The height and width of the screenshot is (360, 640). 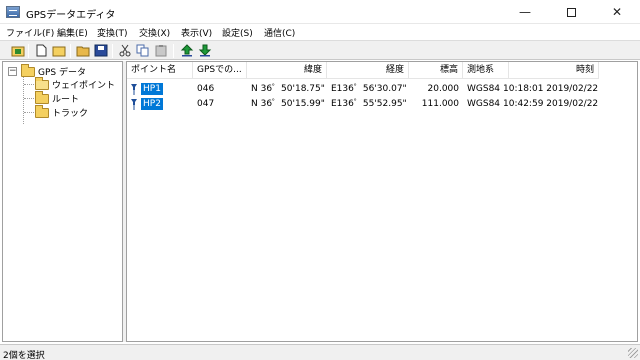 I want to click on upload-icon, so click(x=187, y=50).